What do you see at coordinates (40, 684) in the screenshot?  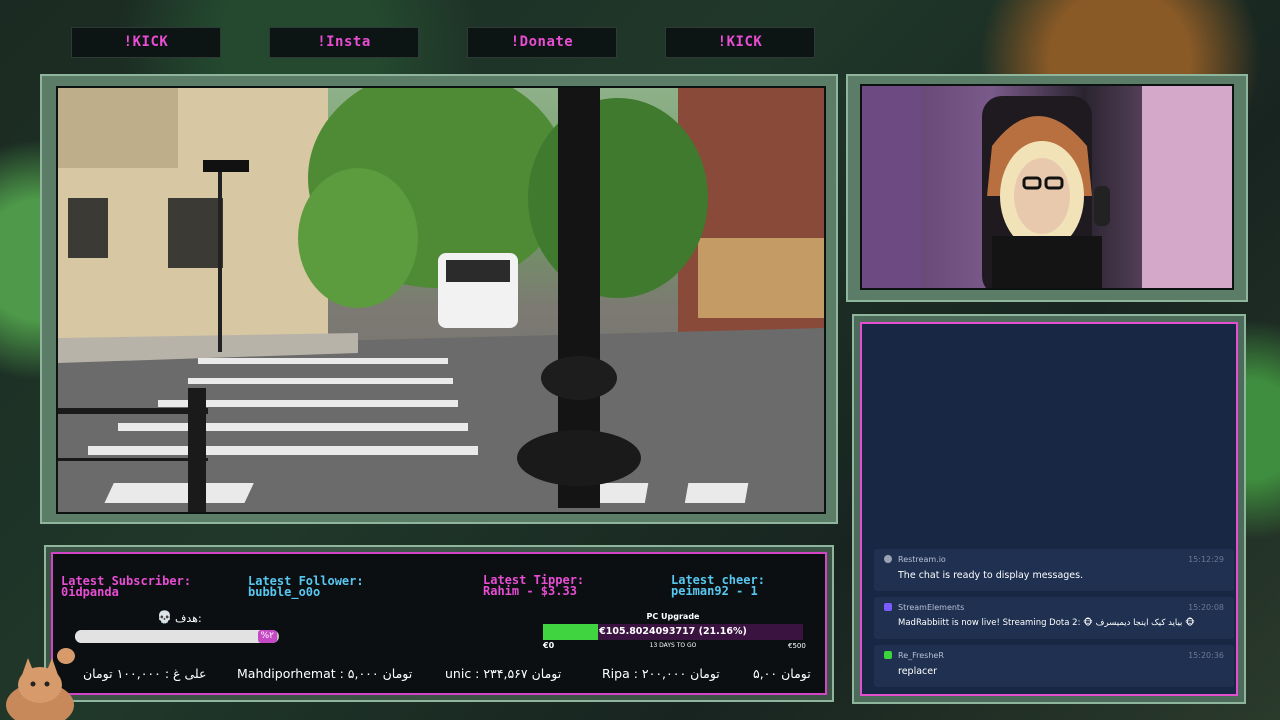 I see `cat-sticker-icon` at bounding box center [40, 684].